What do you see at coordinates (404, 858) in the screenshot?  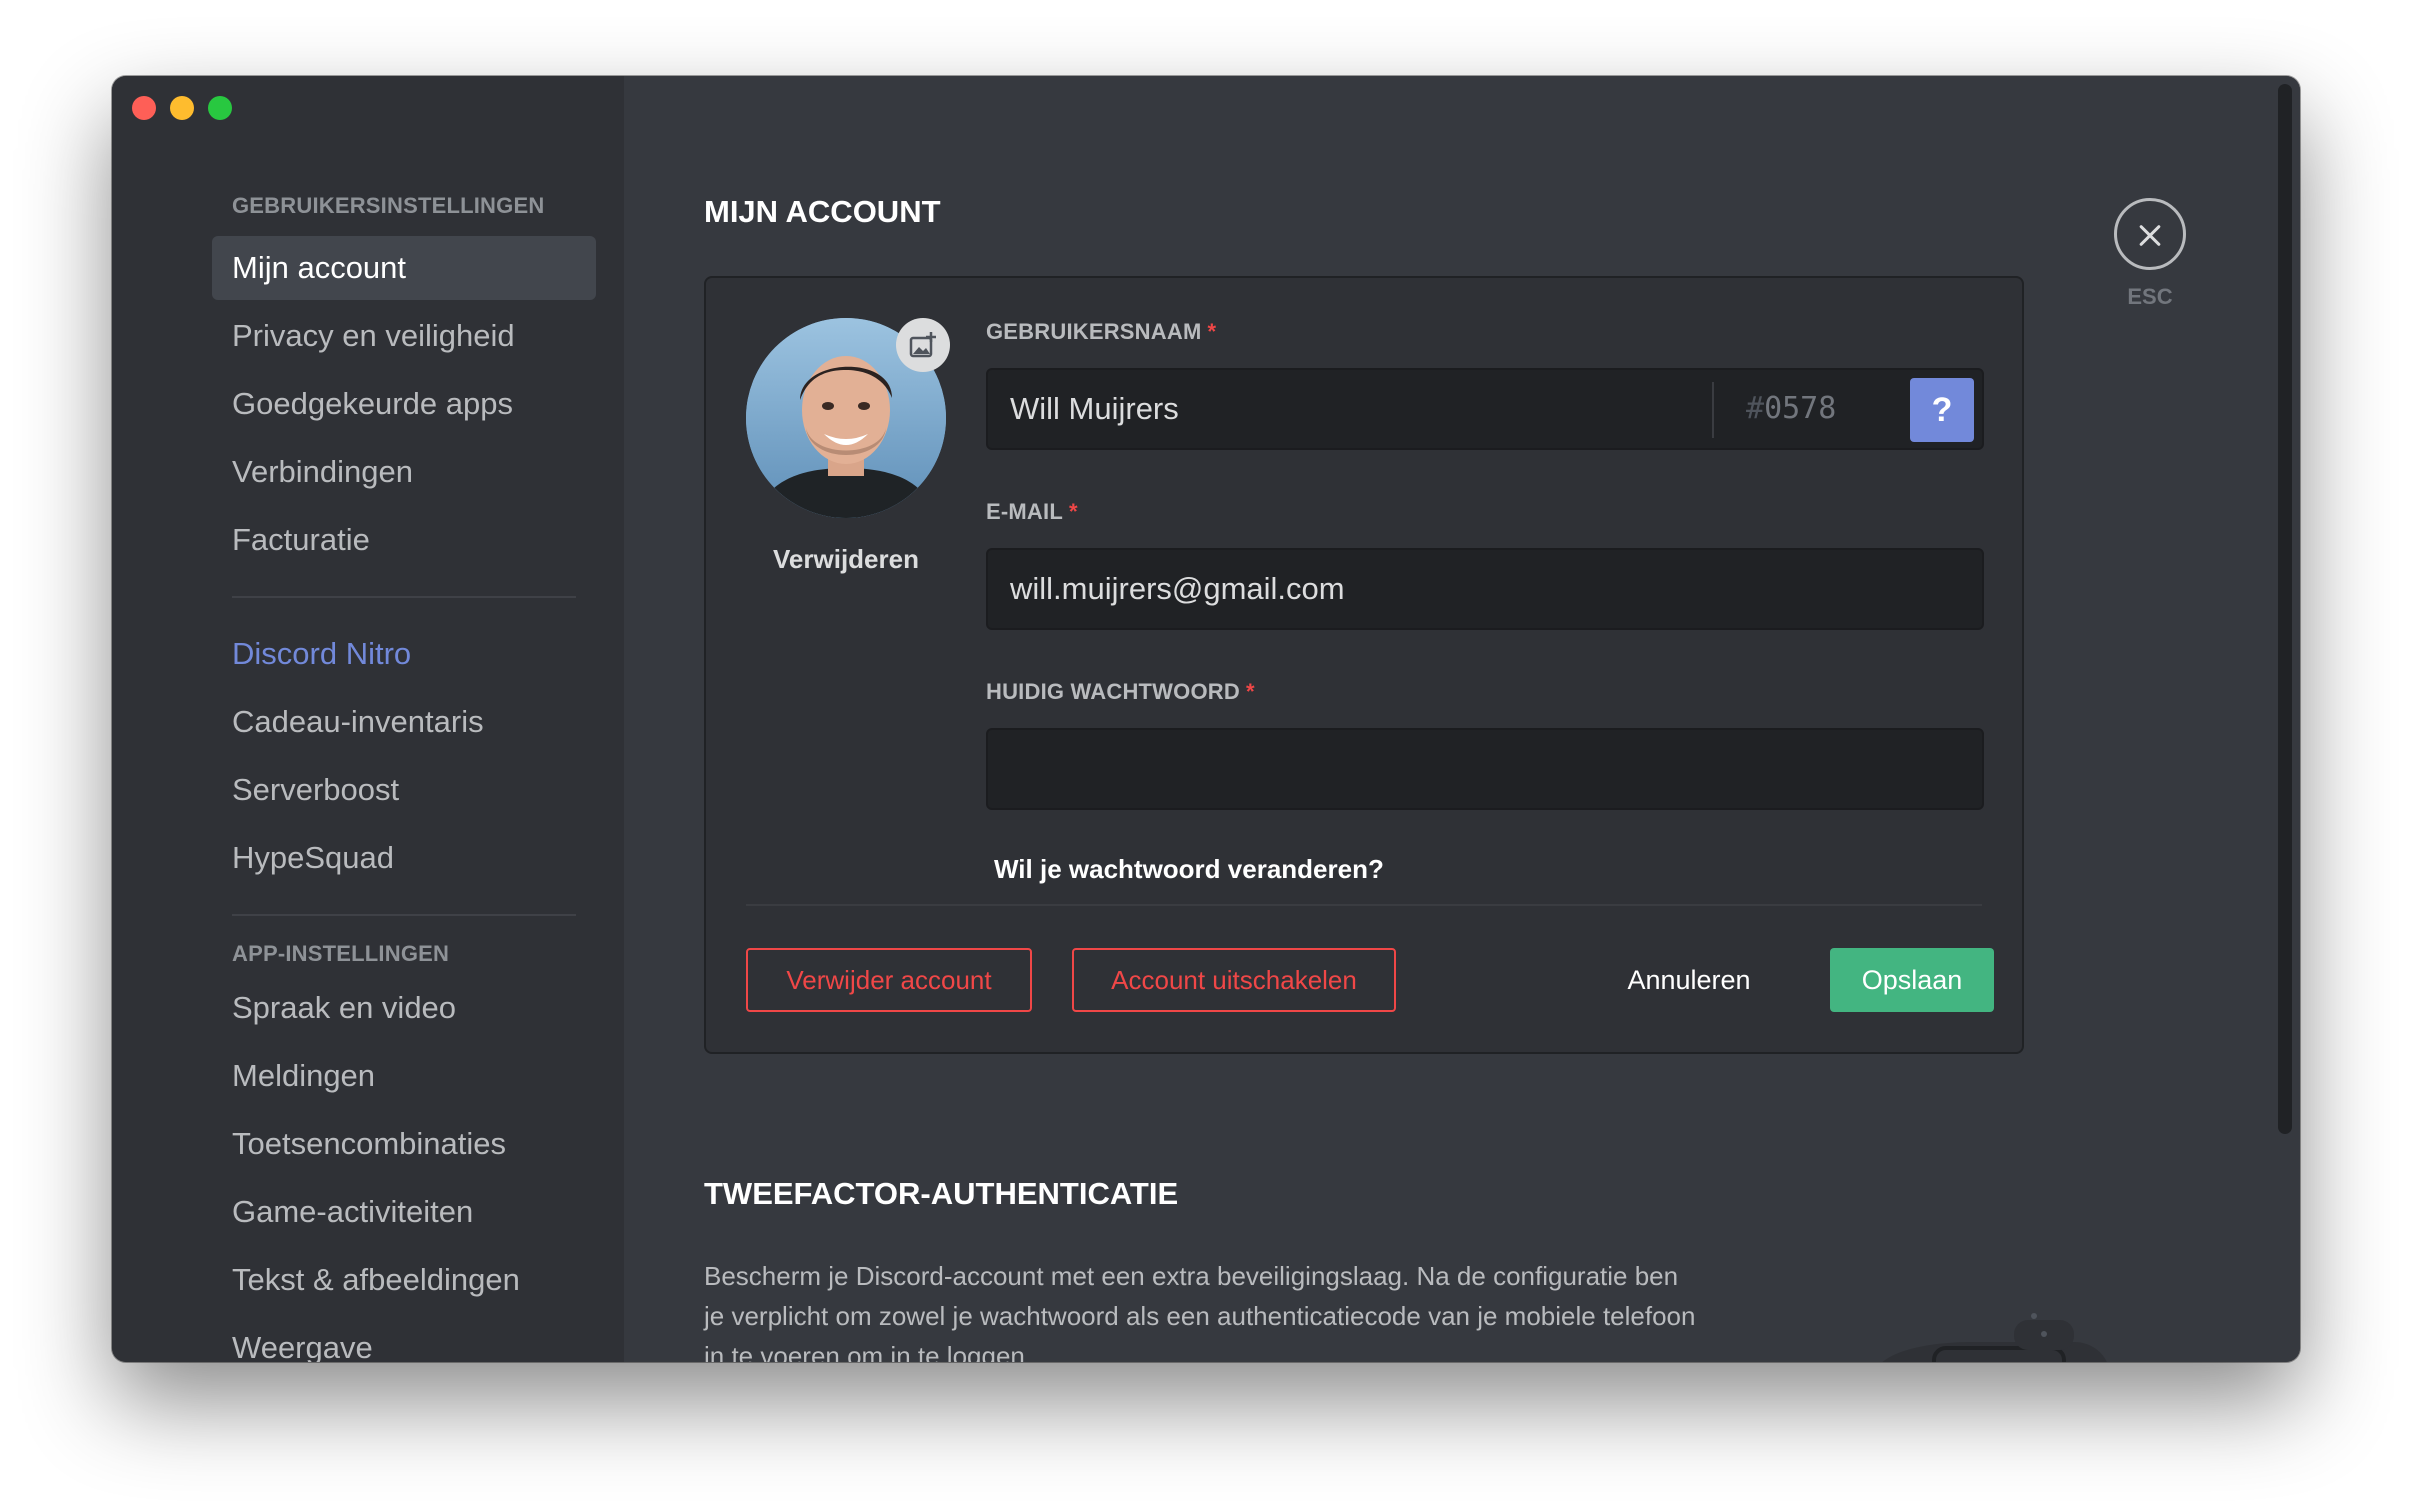 I see `sidebar-item-hypesquad: HypeSquad` at bounding box center [404, 858].